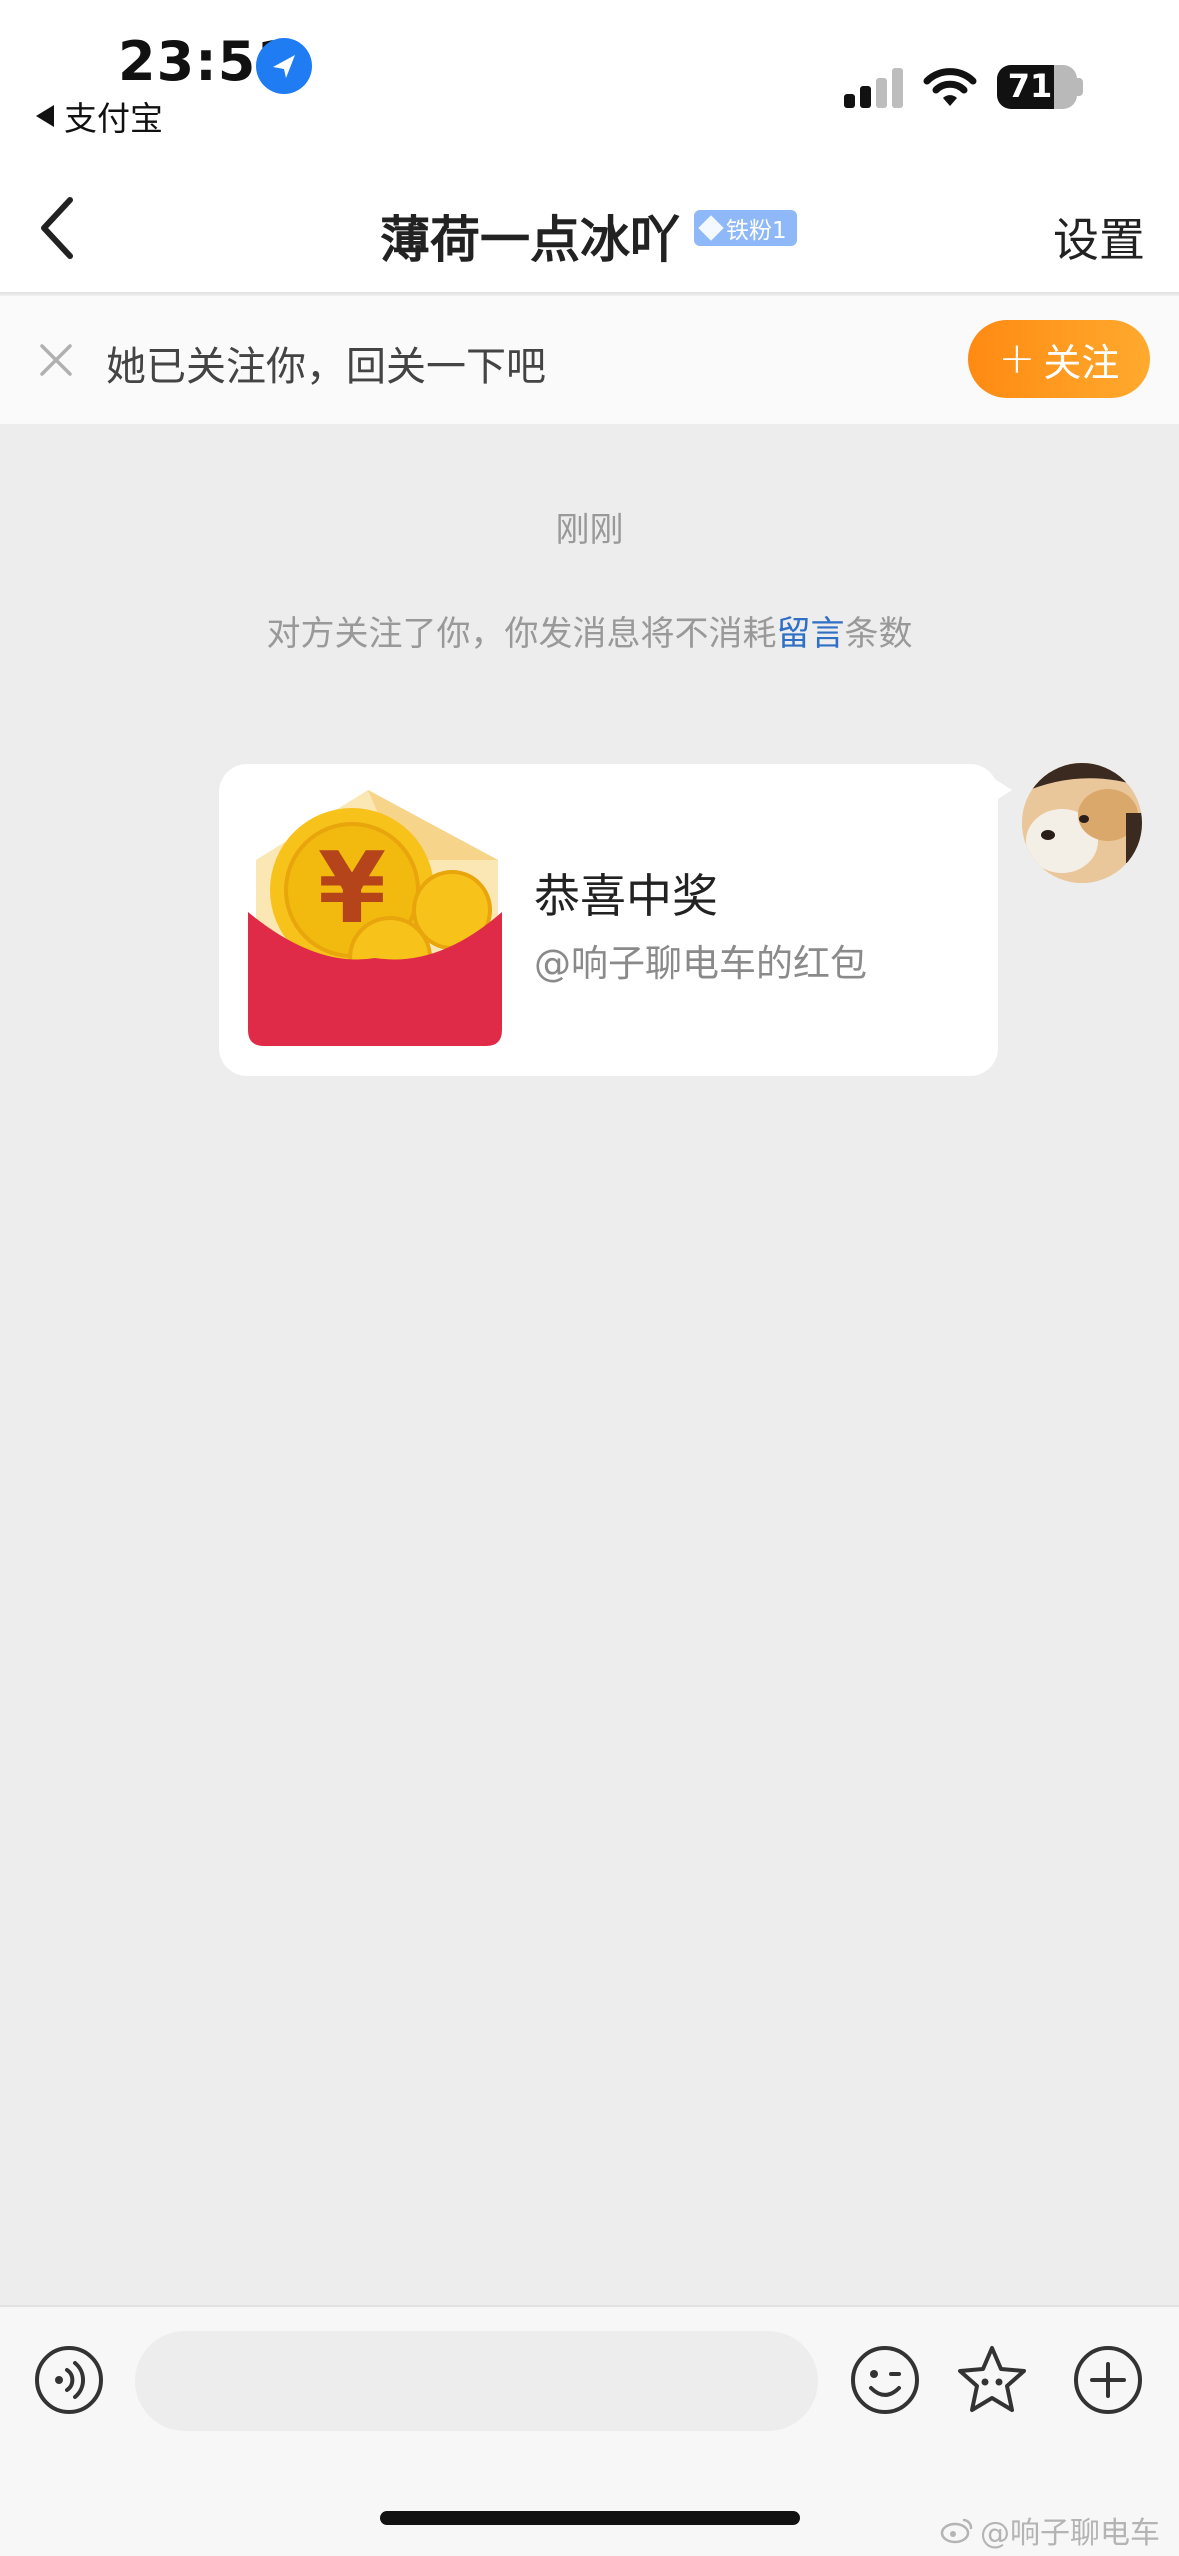  I want to click on follow-button: + 关注, so click(1059, 359).